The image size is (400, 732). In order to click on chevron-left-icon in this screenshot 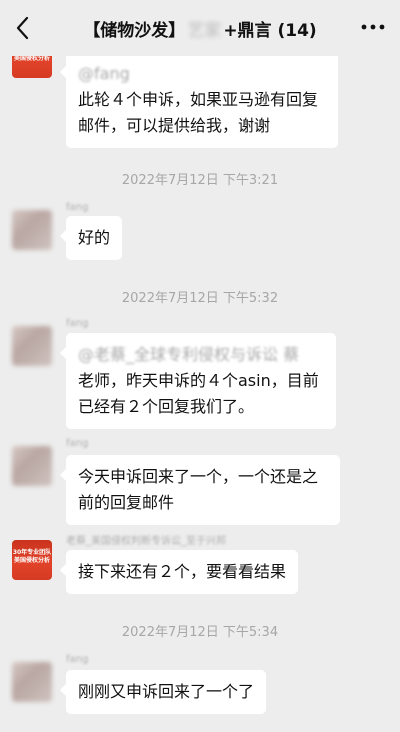, I will do `click(24, 28)`.